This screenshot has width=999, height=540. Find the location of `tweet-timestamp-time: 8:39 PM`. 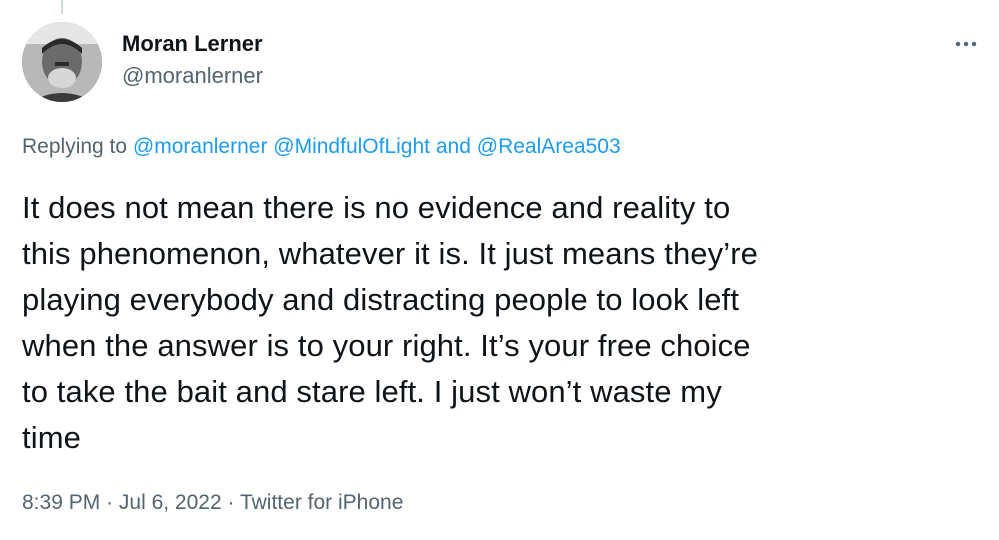

tweet-timestamp-time: 8:39 PM is located at coordinates (61, 502).